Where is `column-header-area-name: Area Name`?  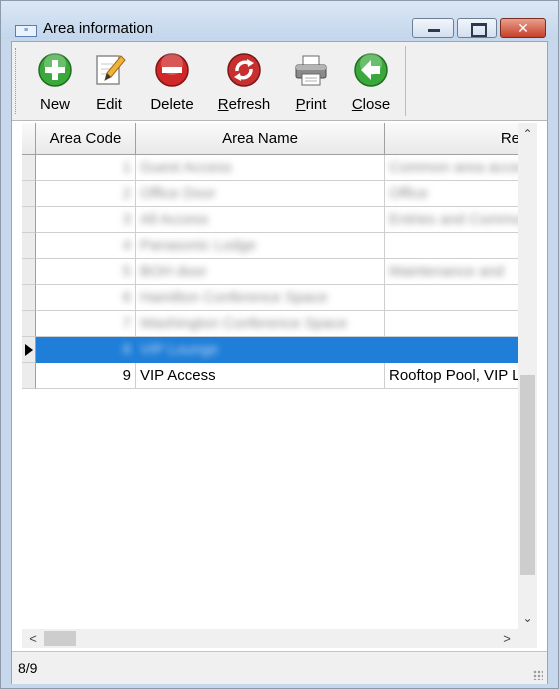
column-header-area-name: Area Name is located at coordinates (260, 139).